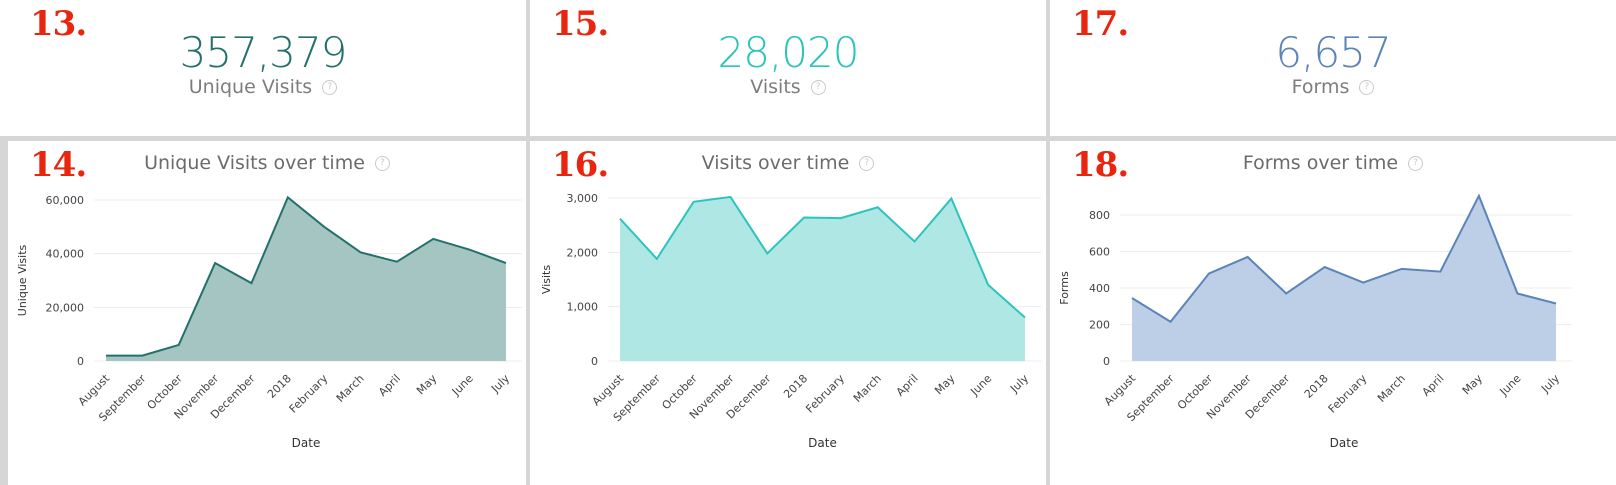 The height and width of the screenshot is (485, 1616). What do you see at coordinates (1099, 215) in the screenshot?
I see `y-tick-label: 800` at bounding box center [1099, 215].